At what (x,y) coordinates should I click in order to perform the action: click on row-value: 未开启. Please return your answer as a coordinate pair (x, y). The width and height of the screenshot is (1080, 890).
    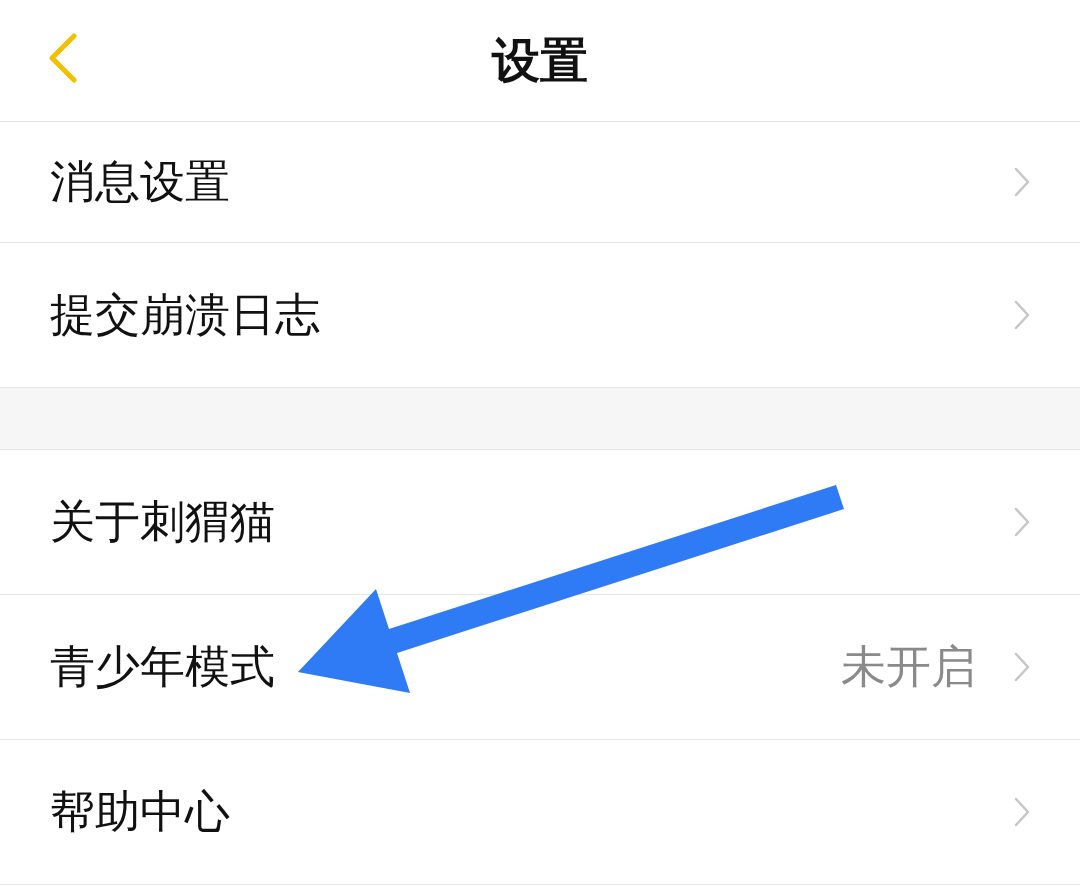
    Looking at the image, I should click on (908, 667).